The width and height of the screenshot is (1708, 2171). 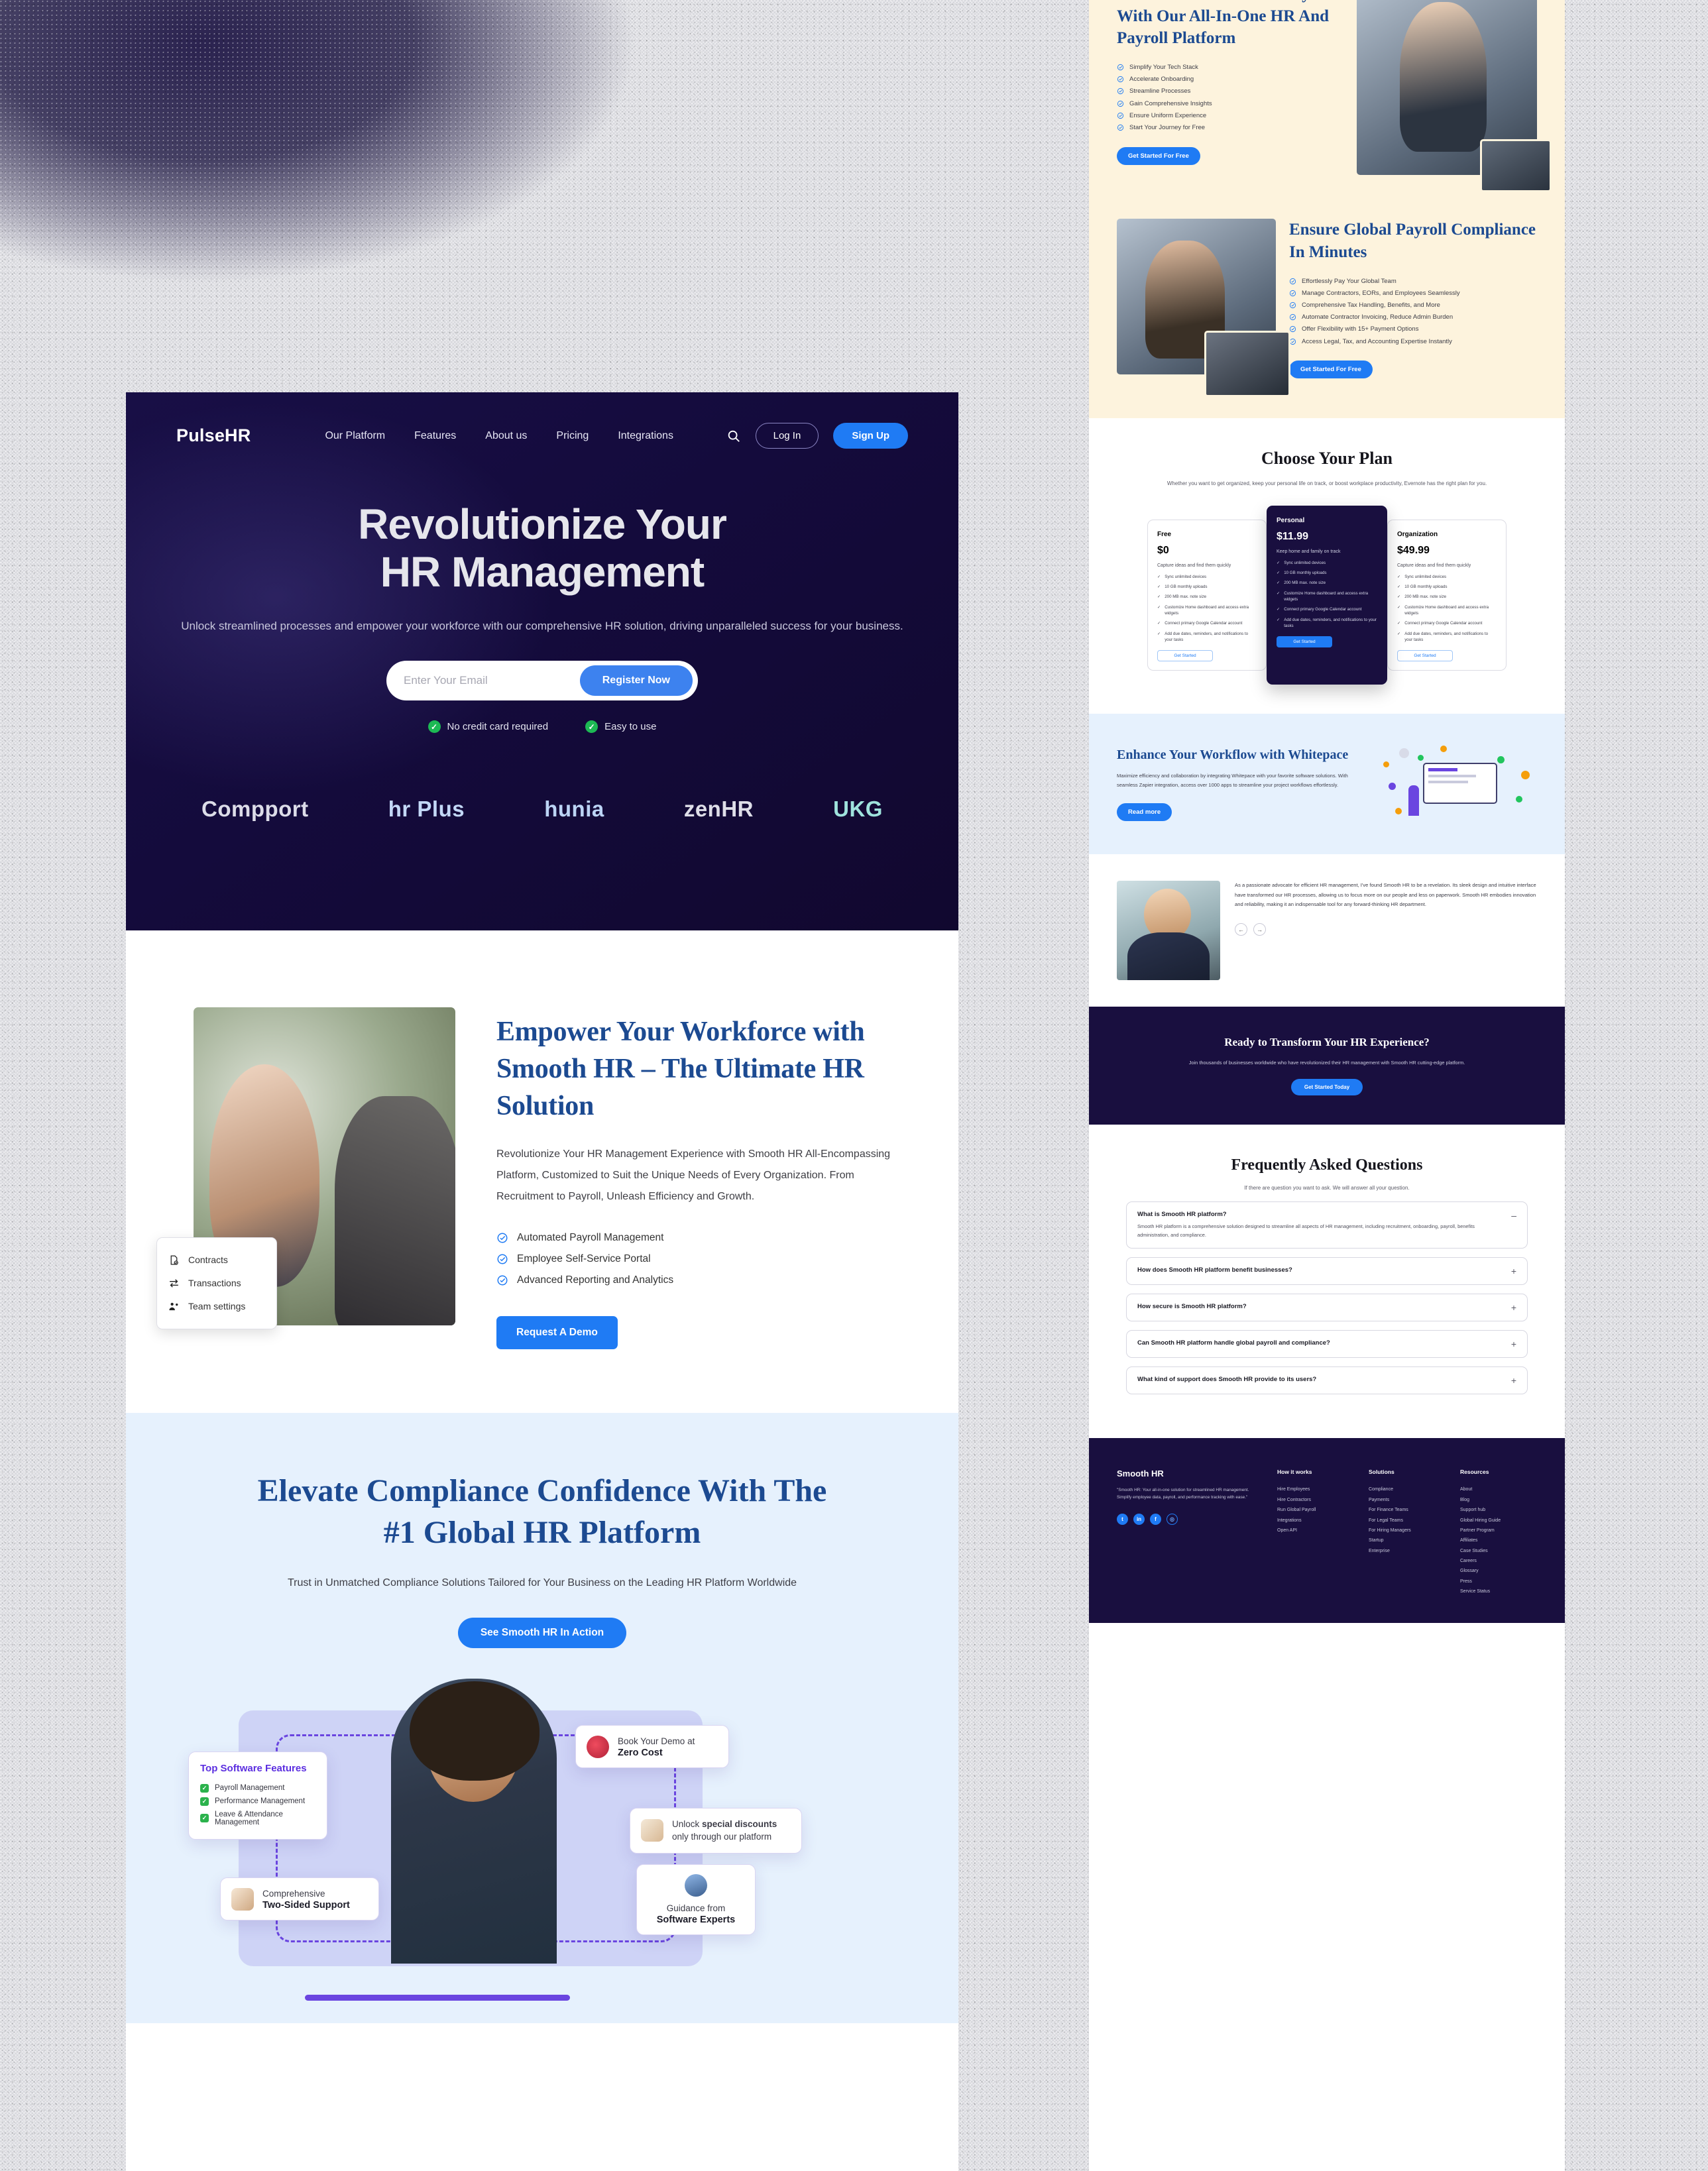 I want to click on testimonial-next-button: →, so click(x=1259, y=929).